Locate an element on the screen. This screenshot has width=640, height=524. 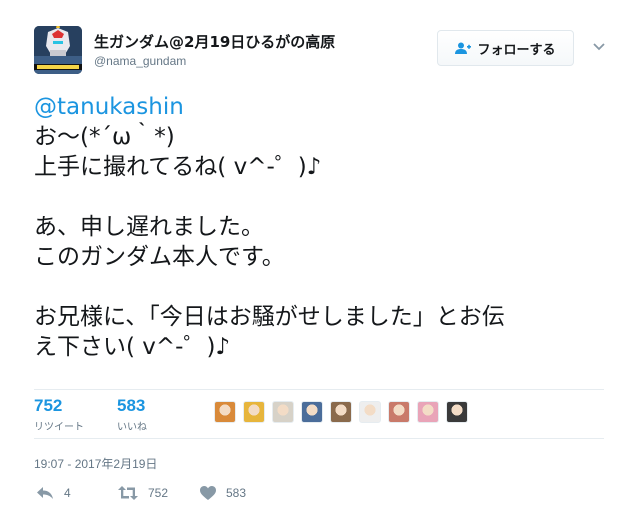
like-count: 583 is located at coordinates (236, 493).